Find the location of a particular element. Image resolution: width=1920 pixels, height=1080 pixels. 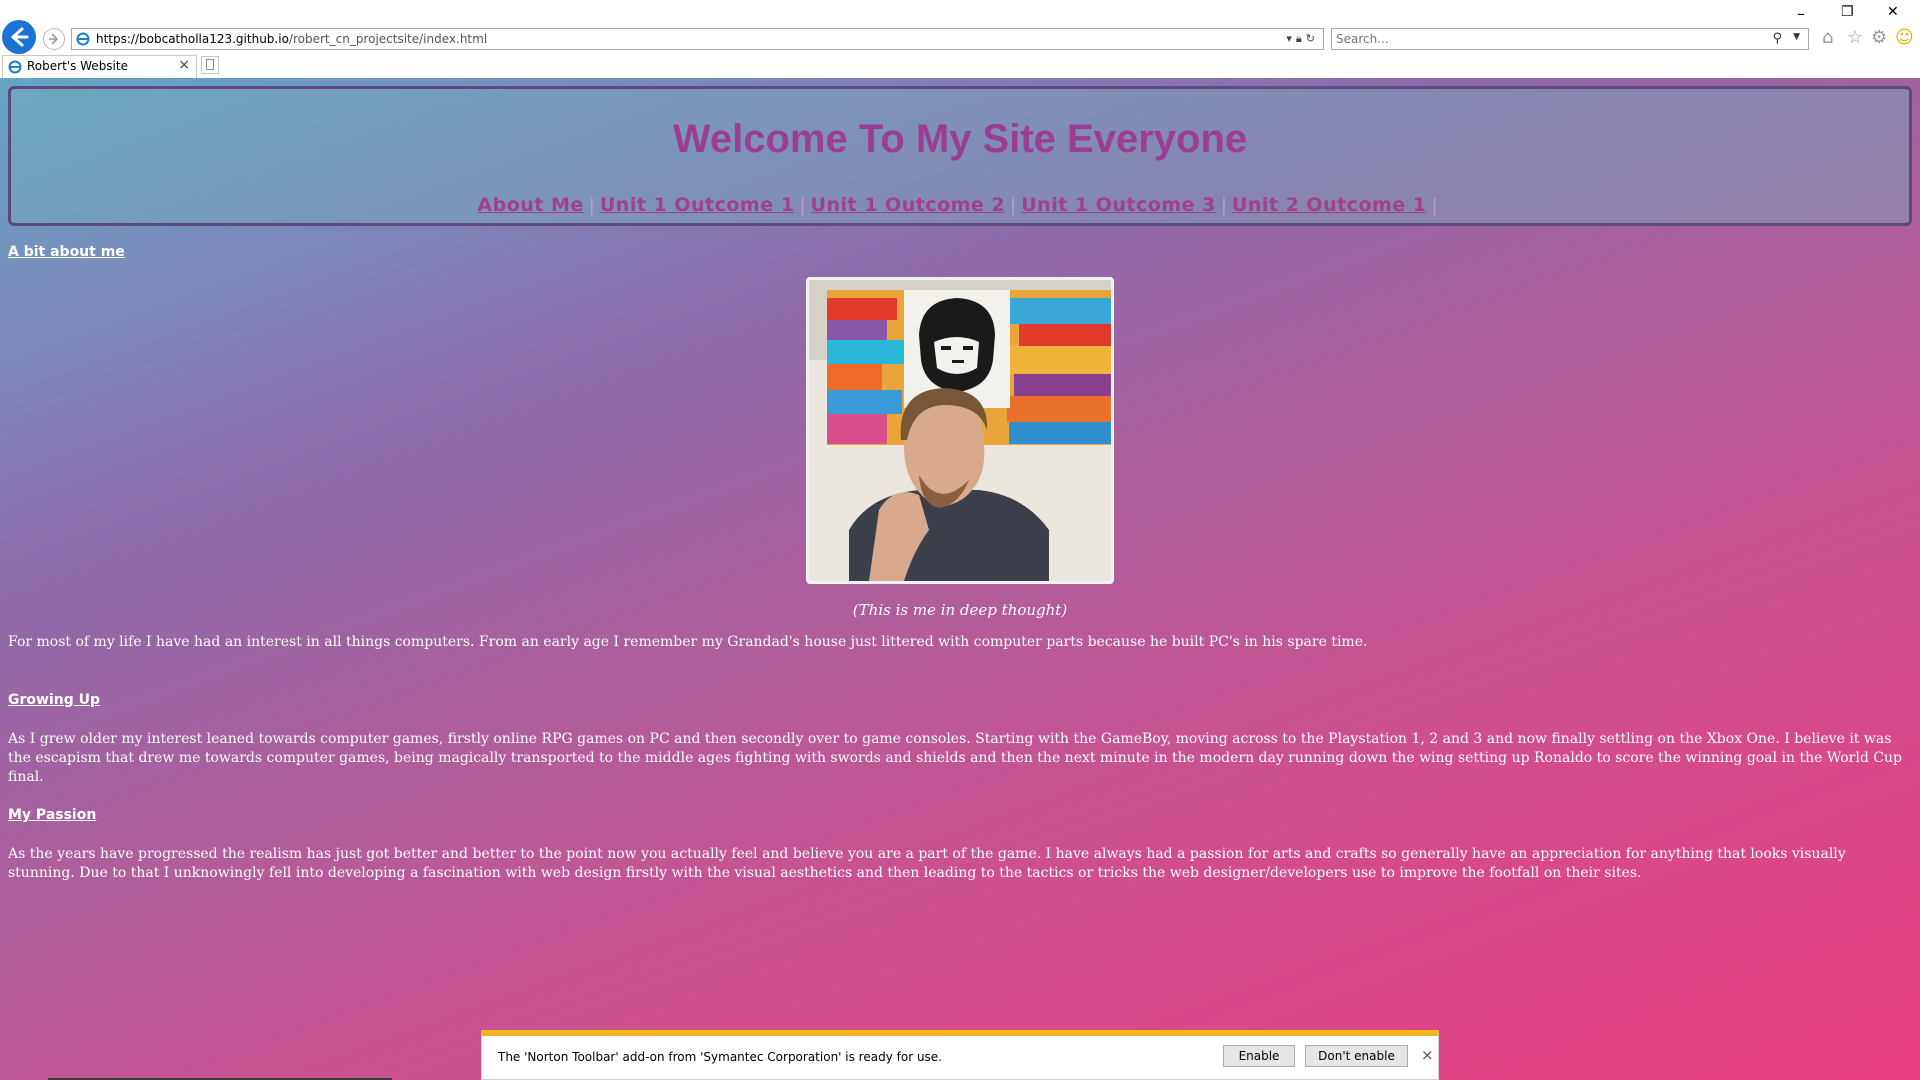

search-icon: ⚲ is located at coordinates (1777, 38).